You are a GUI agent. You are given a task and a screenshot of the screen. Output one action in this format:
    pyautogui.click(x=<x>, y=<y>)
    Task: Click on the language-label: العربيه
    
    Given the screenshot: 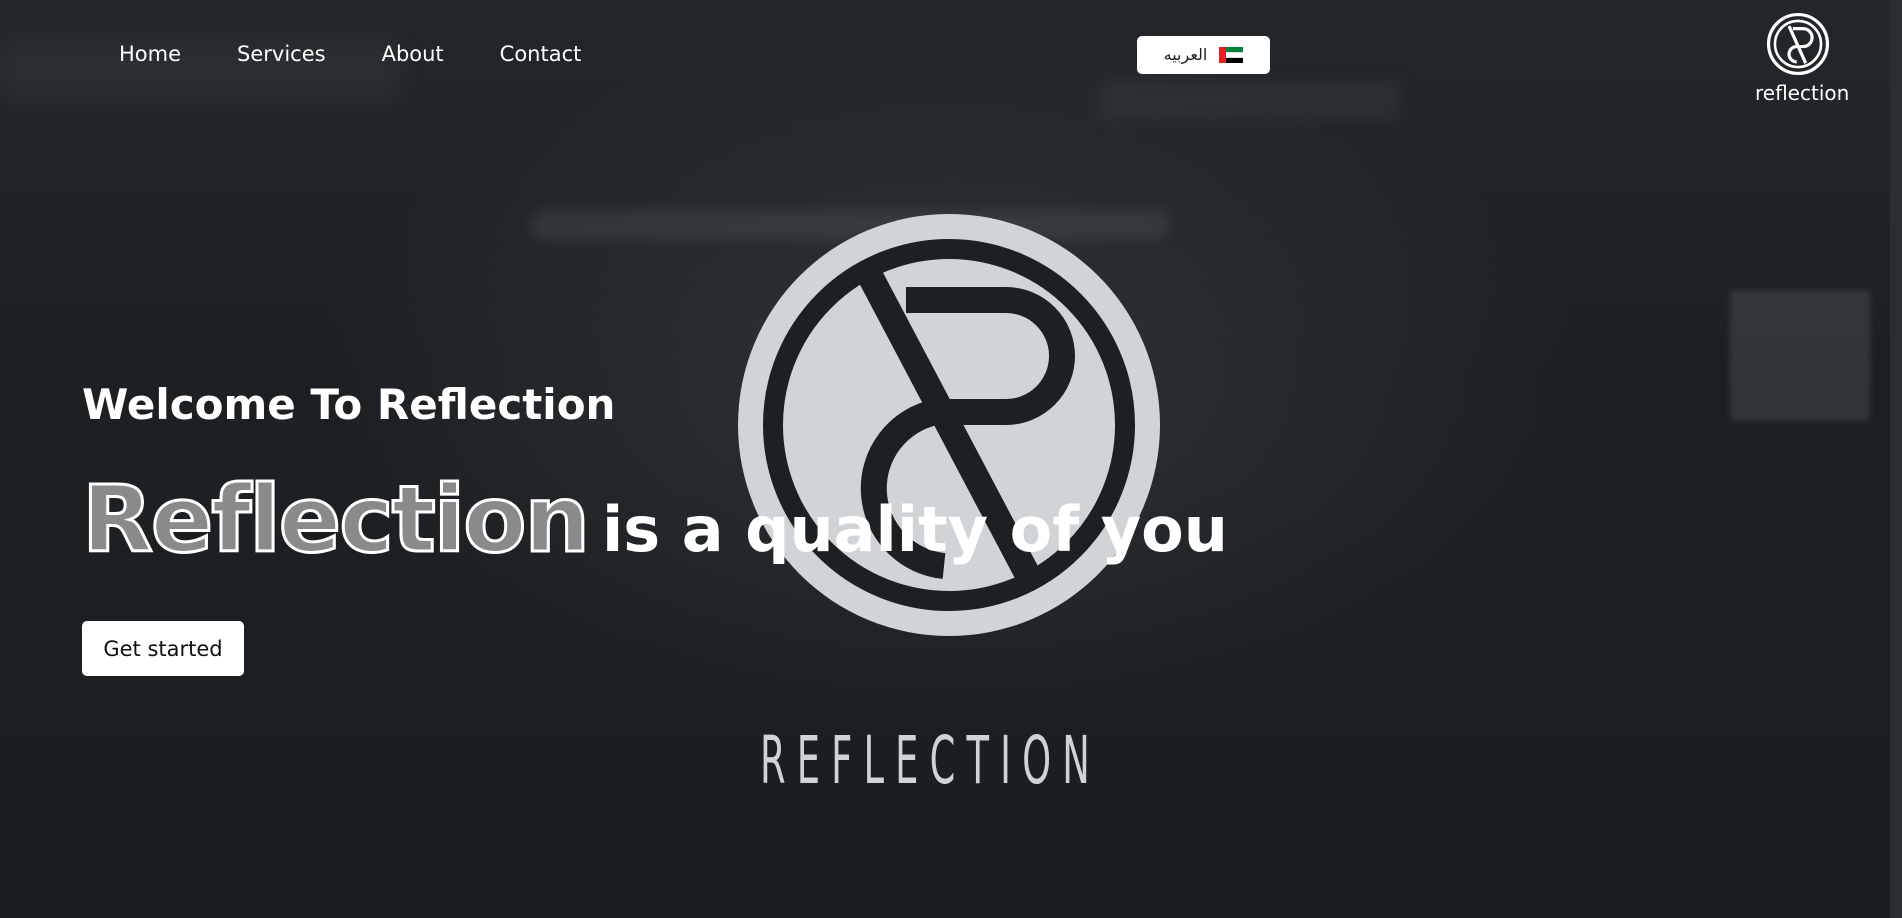 What is the action you would take?
    pyautogui.click(x=1185, y=55)
    